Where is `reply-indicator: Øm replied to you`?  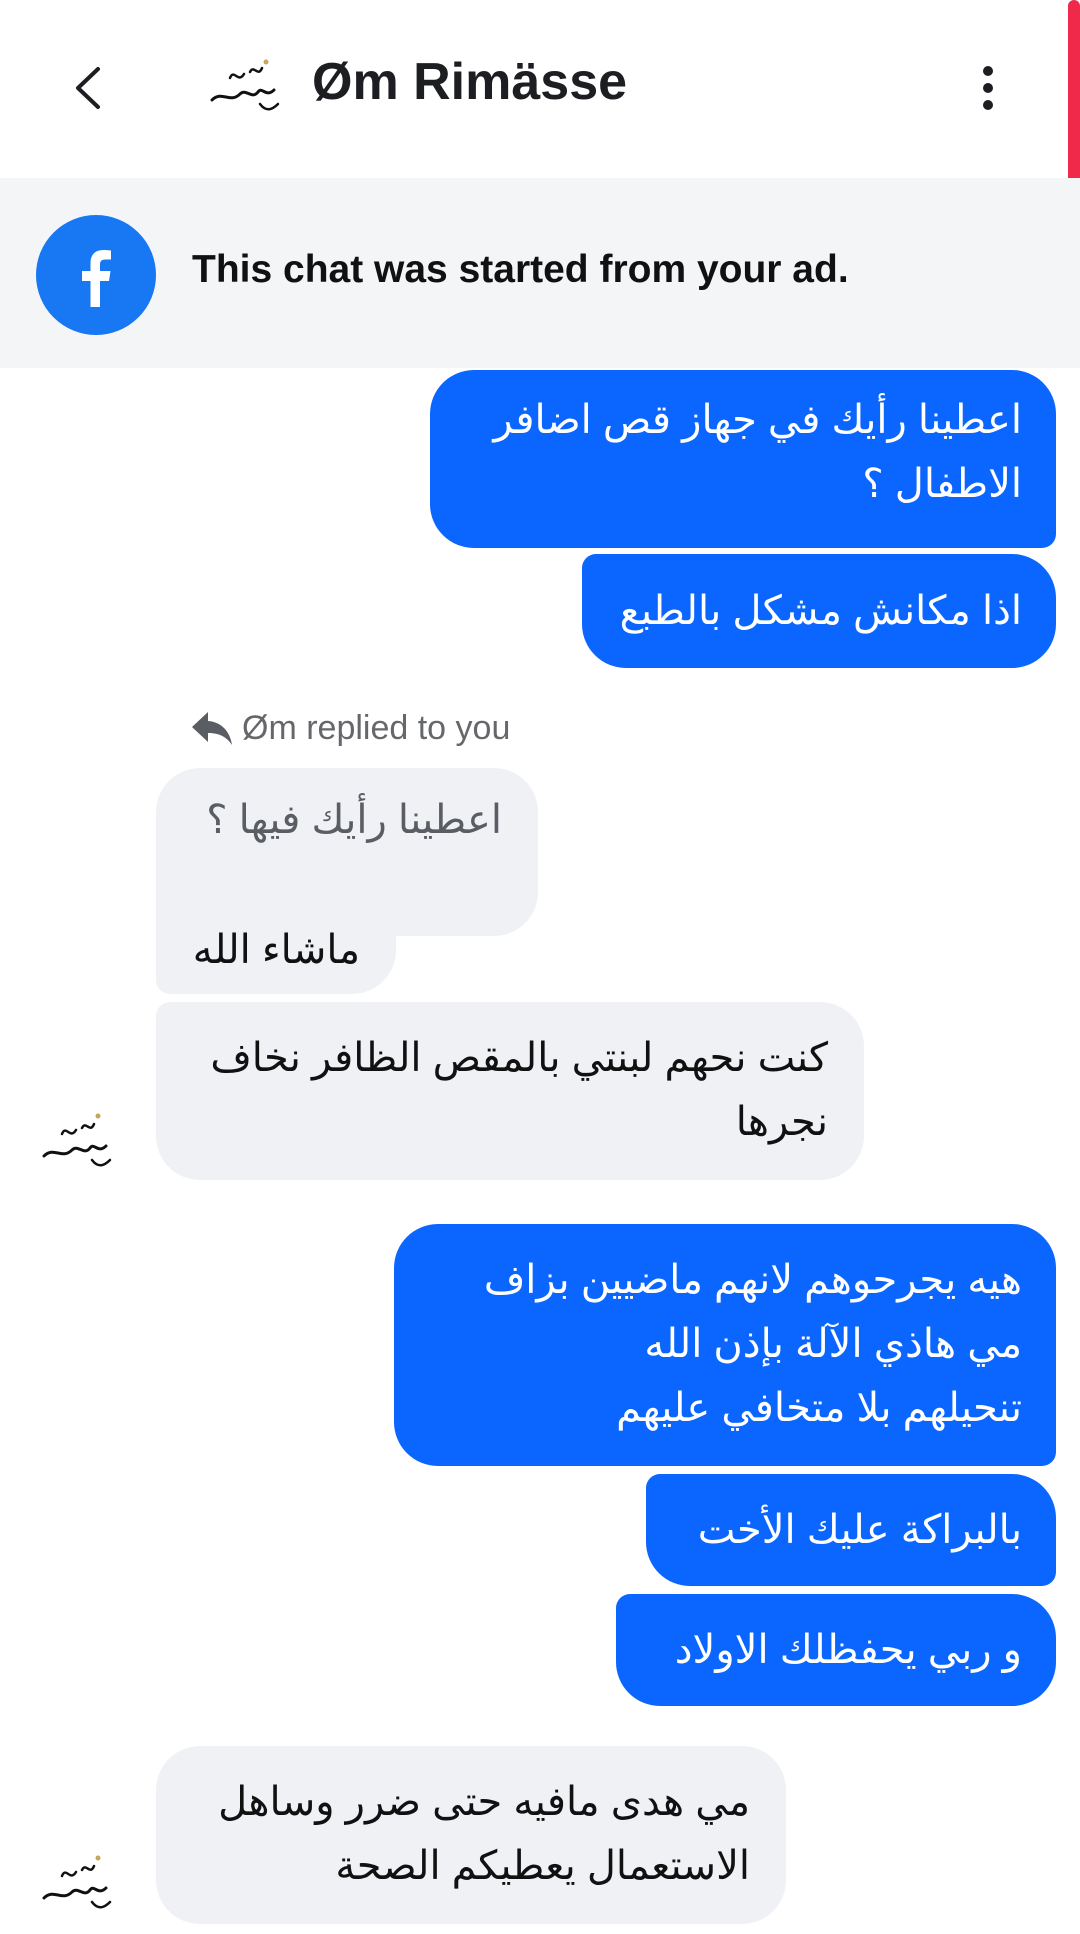 reply-indicator: Øm replied to you is located at coordinates (350, 728).